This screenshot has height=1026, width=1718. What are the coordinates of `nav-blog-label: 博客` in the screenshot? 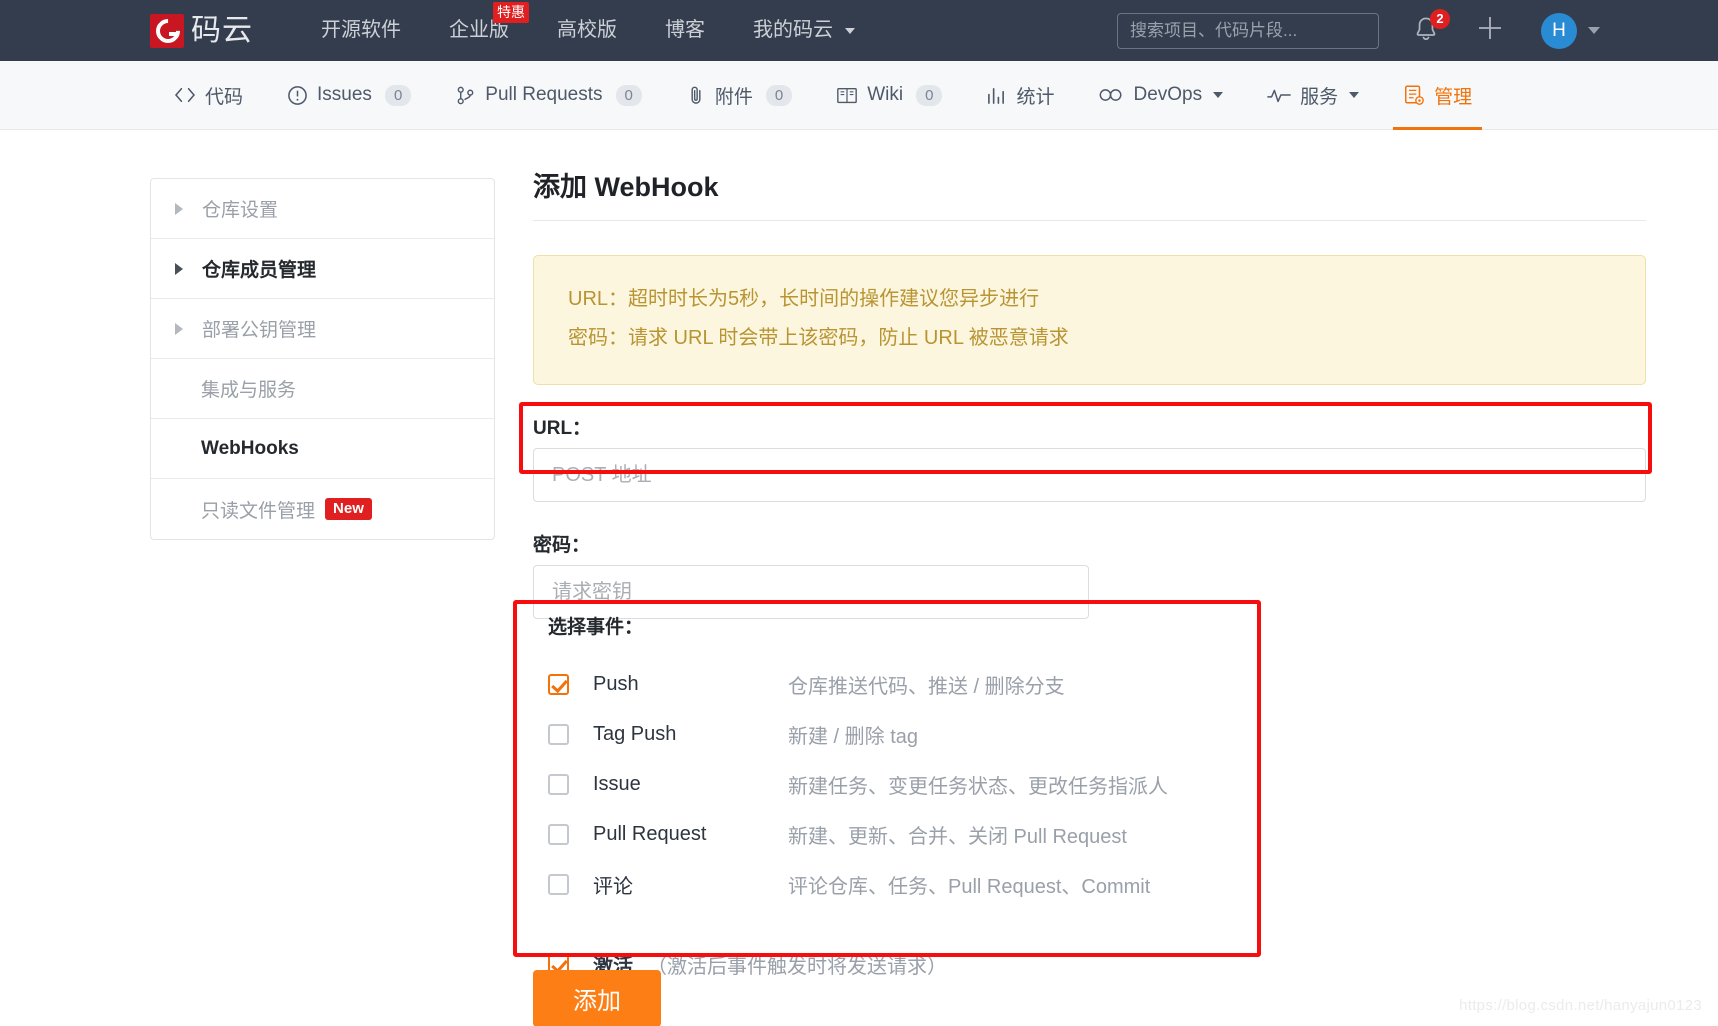 It's located at (685, 30).